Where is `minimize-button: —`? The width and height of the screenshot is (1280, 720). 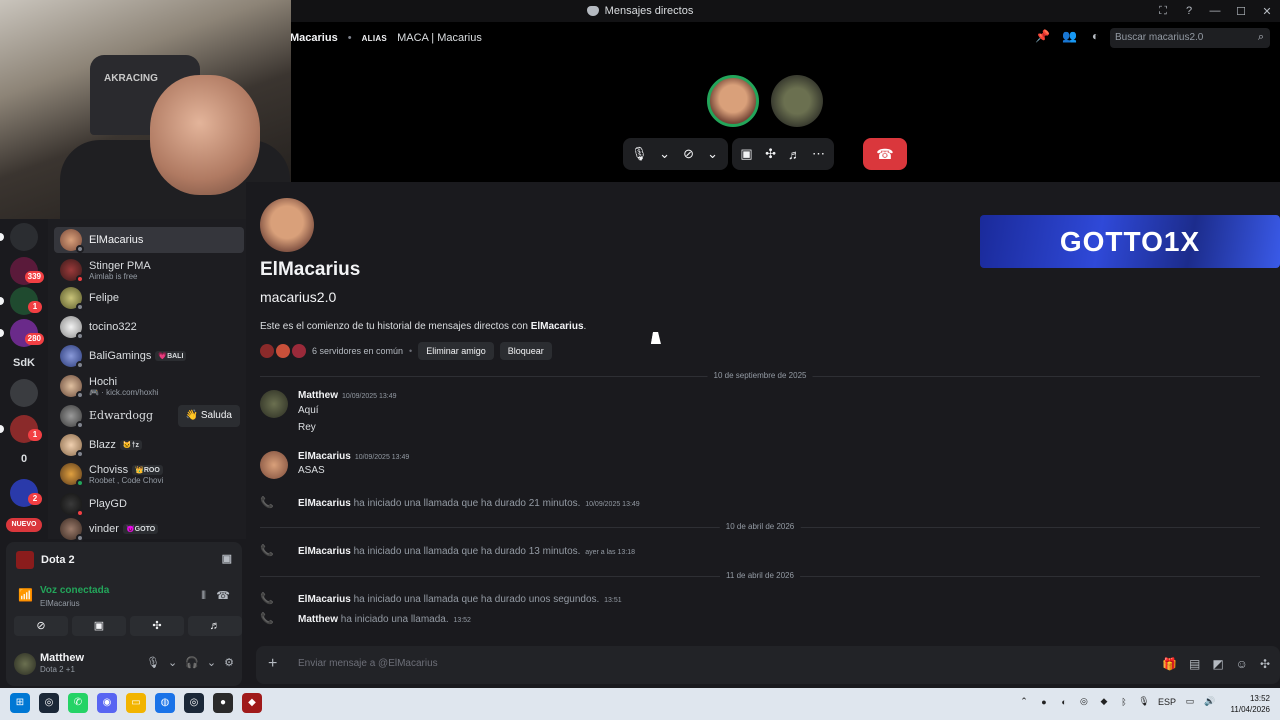 minimize-button: — is located at coordinates (1215, 11).